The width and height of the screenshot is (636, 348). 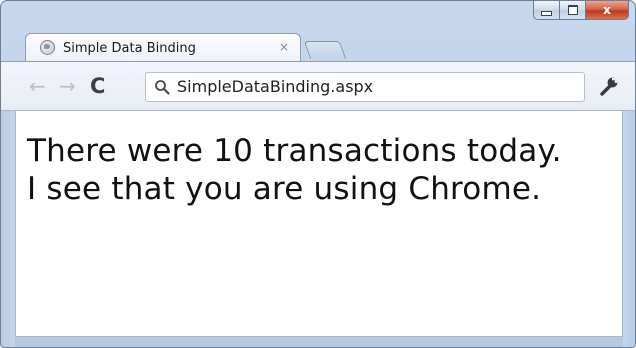 What do you see at coordinates (294, 151) in the screenshot?
I see `transactions-message: There were 10 transactions today.` at bounding box center [294, 151].